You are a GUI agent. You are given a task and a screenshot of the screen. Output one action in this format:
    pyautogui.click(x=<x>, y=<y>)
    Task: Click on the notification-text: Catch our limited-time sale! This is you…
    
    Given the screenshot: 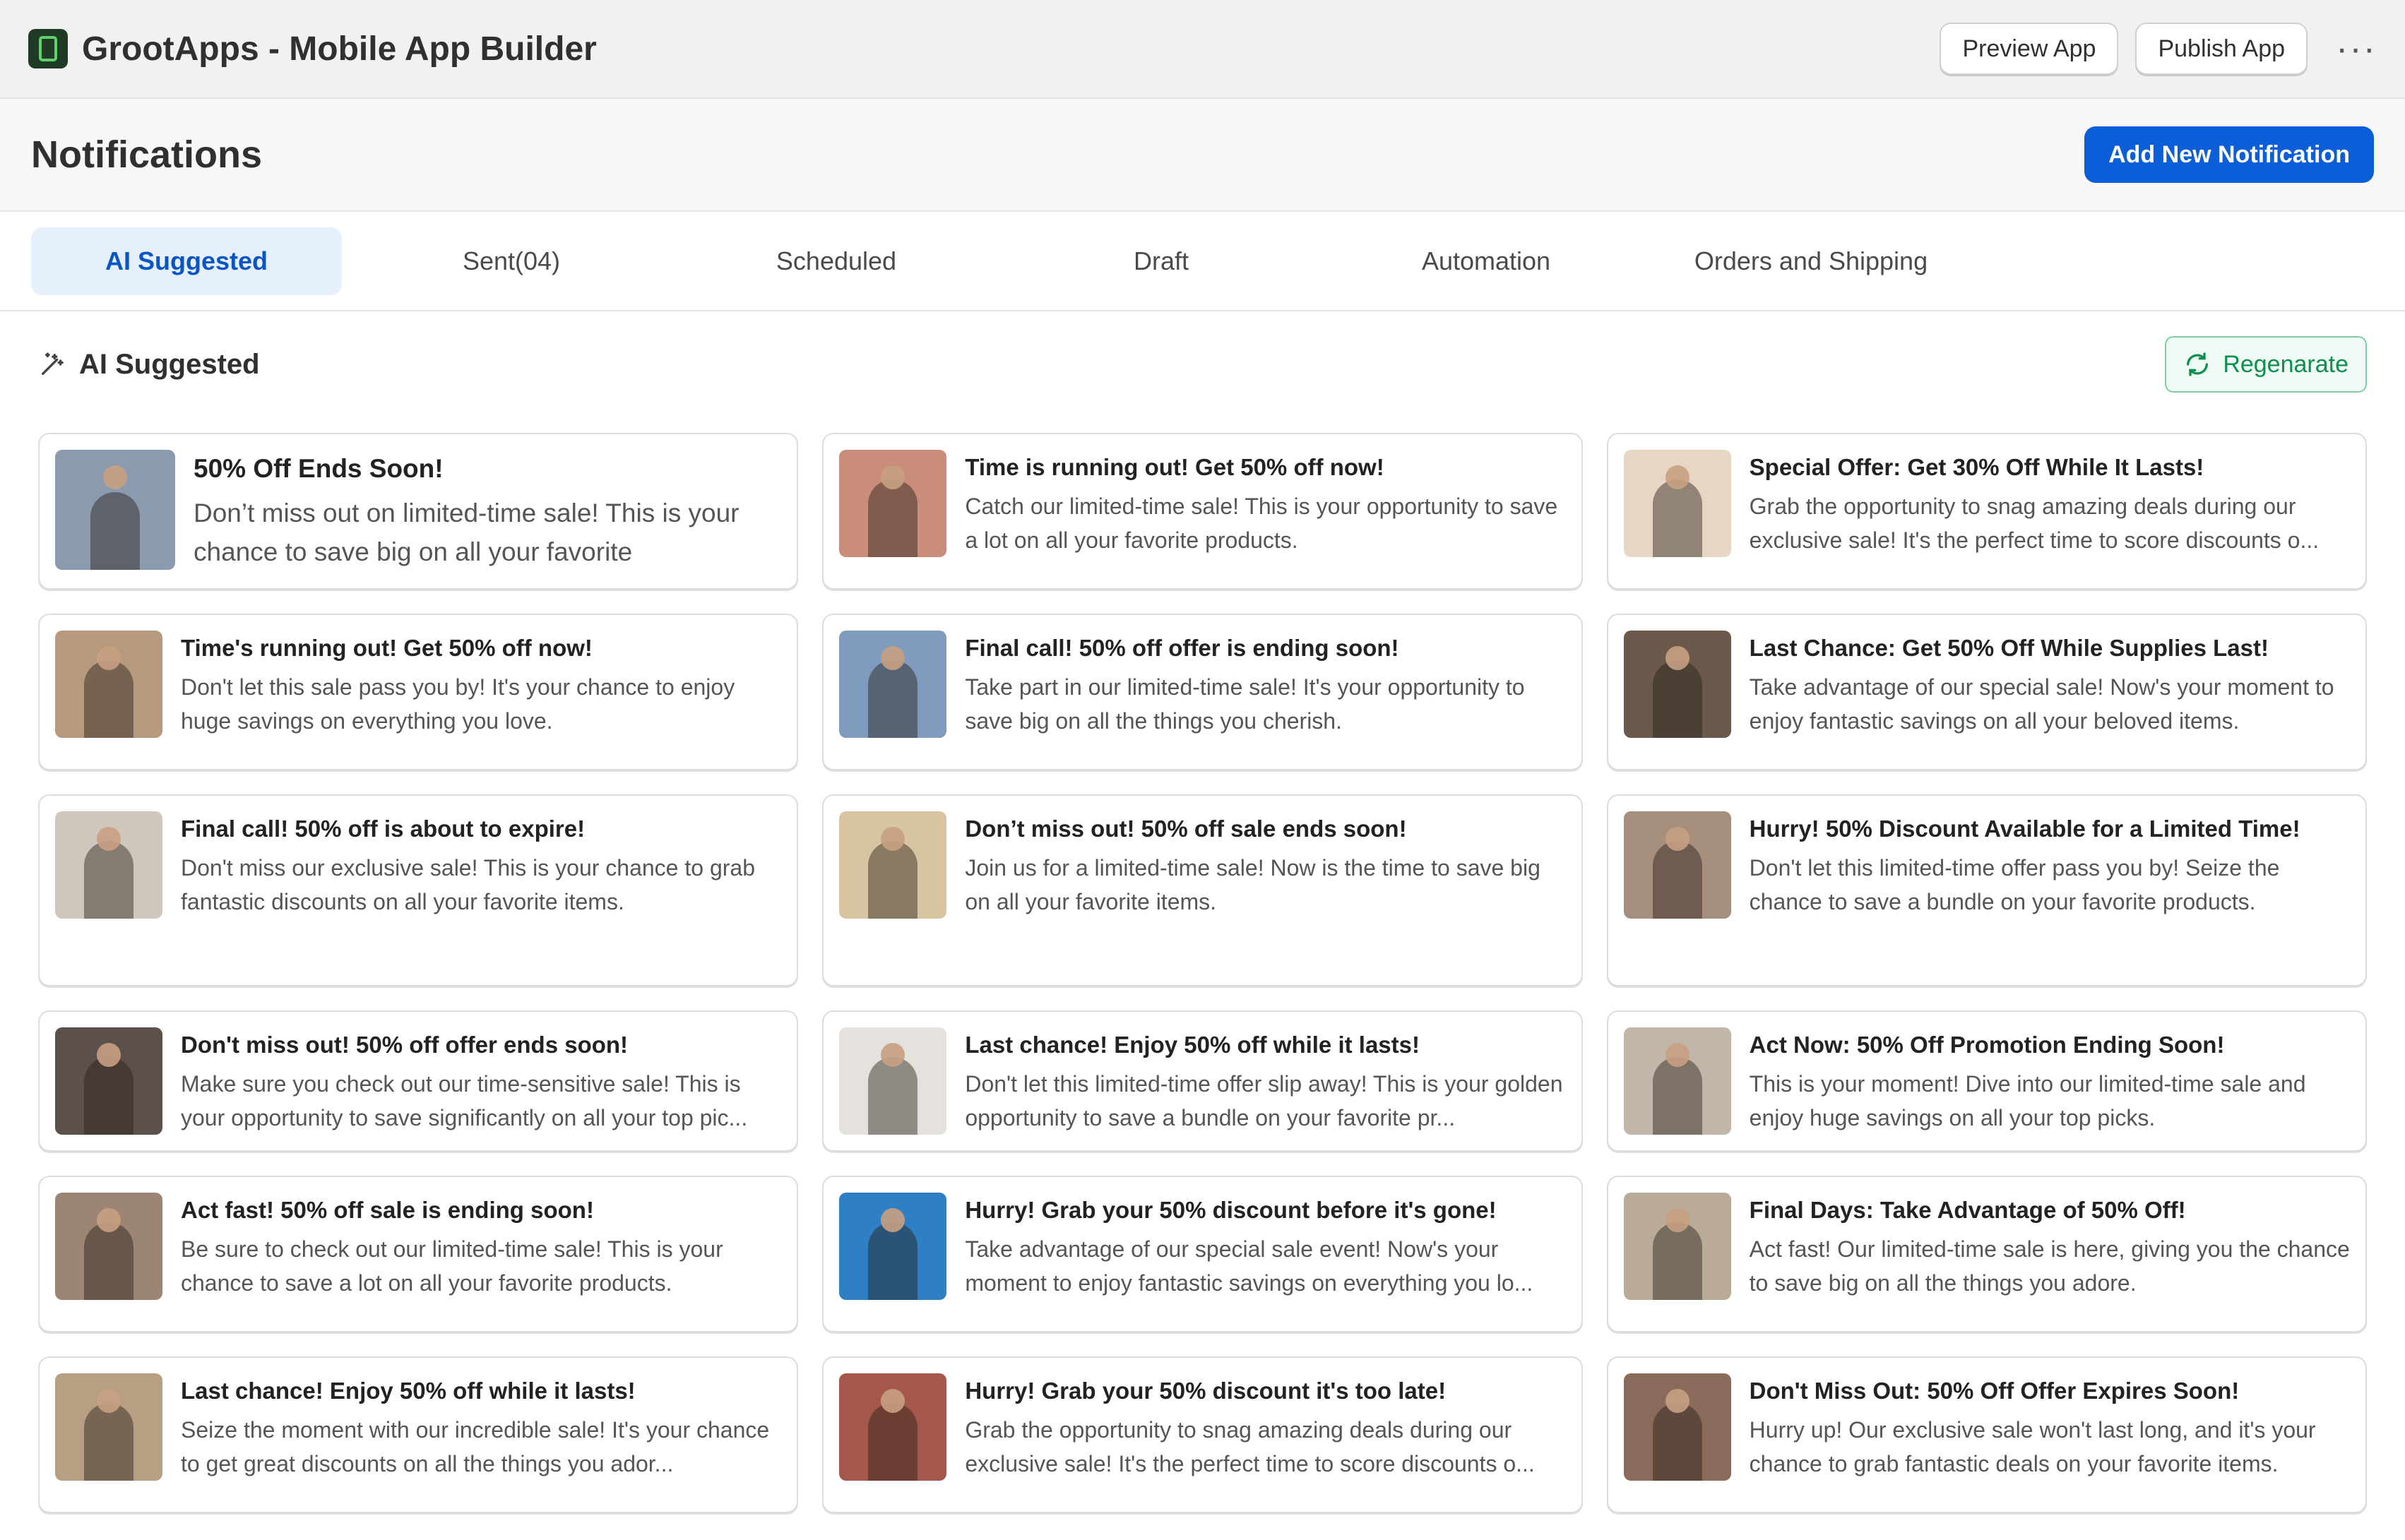 What is the action you would take?
    pyautogui.click(x=1261, y=523)
    